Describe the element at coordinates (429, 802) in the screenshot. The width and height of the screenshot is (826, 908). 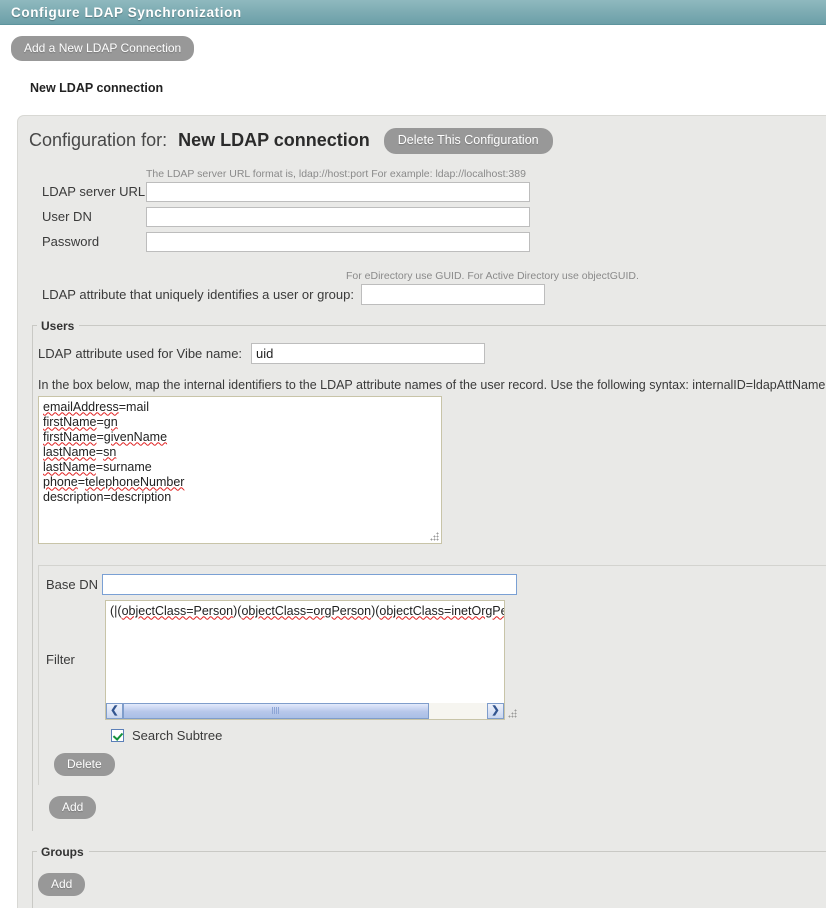
I see `users-add-row: Add` at that location.